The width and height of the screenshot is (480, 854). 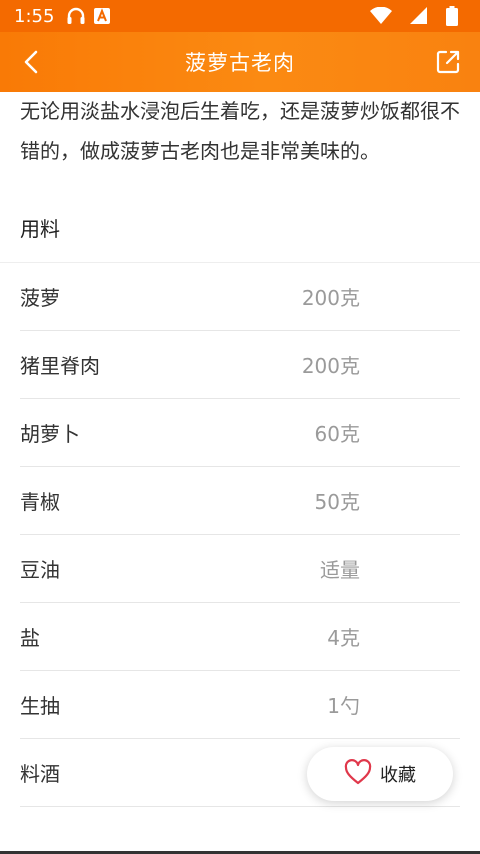 I want to click on favorite-button: 收藏, so click(x=380, y=774).